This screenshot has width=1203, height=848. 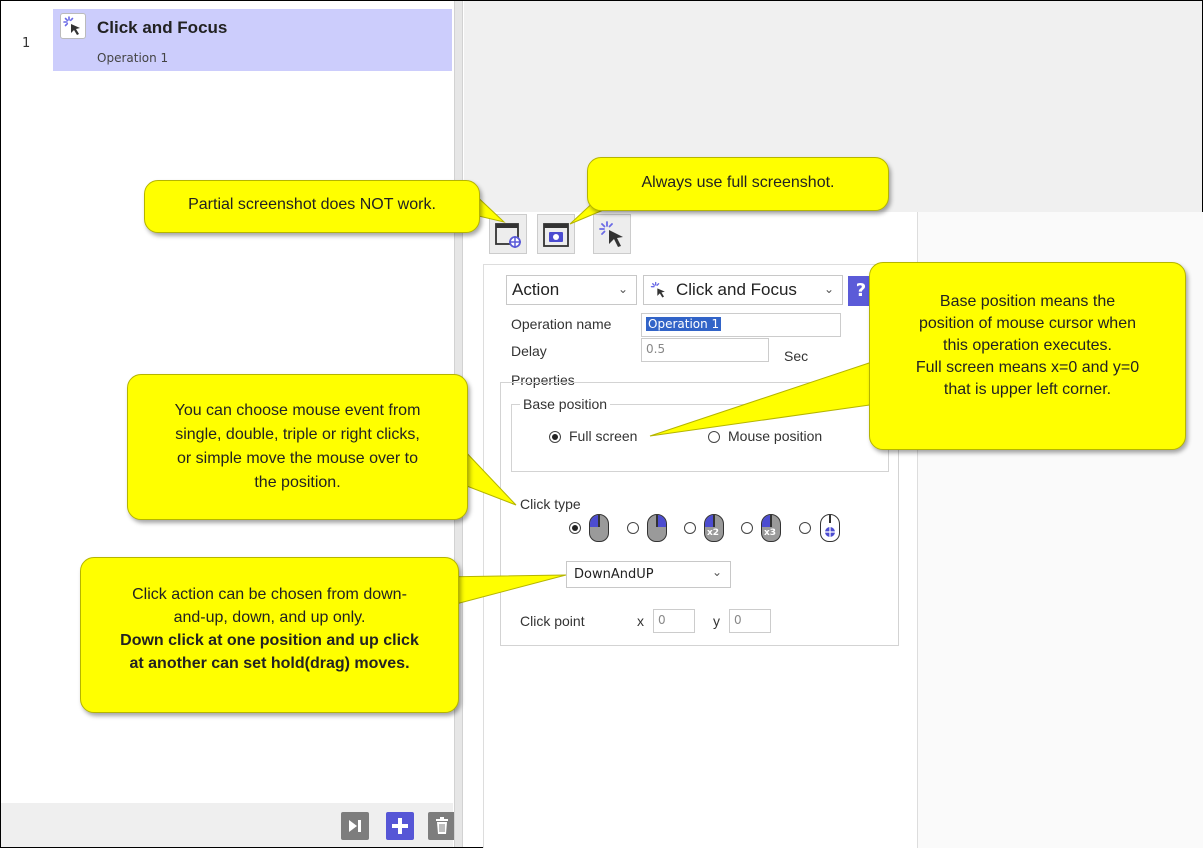 I want to click on delay-unit: Sec, so click(x=796, y=356).